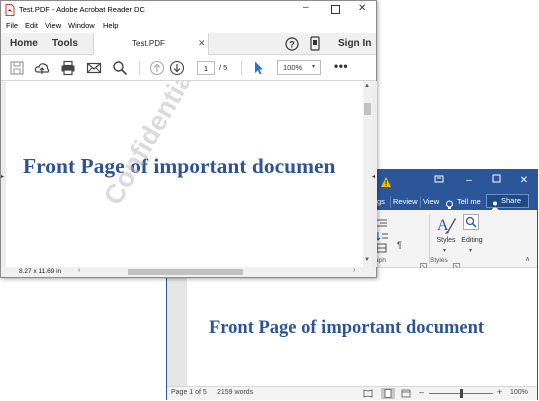 The height and width of the screenshot is (401, 539). What do you see at coordinates (81, 25) in the screenshot?
I see `menu-window: Window` at bounding box center [81, 25].